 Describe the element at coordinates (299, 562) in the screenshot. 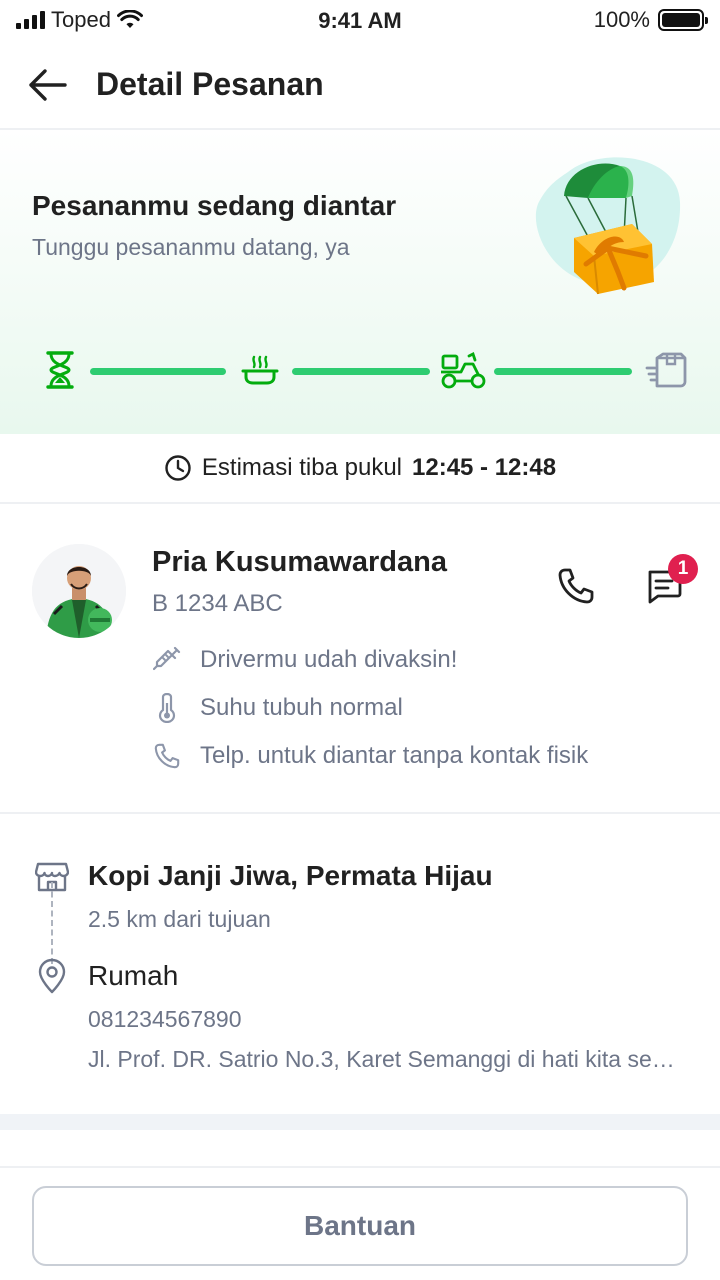

I see `driver-name: Pria Kusumawardana` at that location.